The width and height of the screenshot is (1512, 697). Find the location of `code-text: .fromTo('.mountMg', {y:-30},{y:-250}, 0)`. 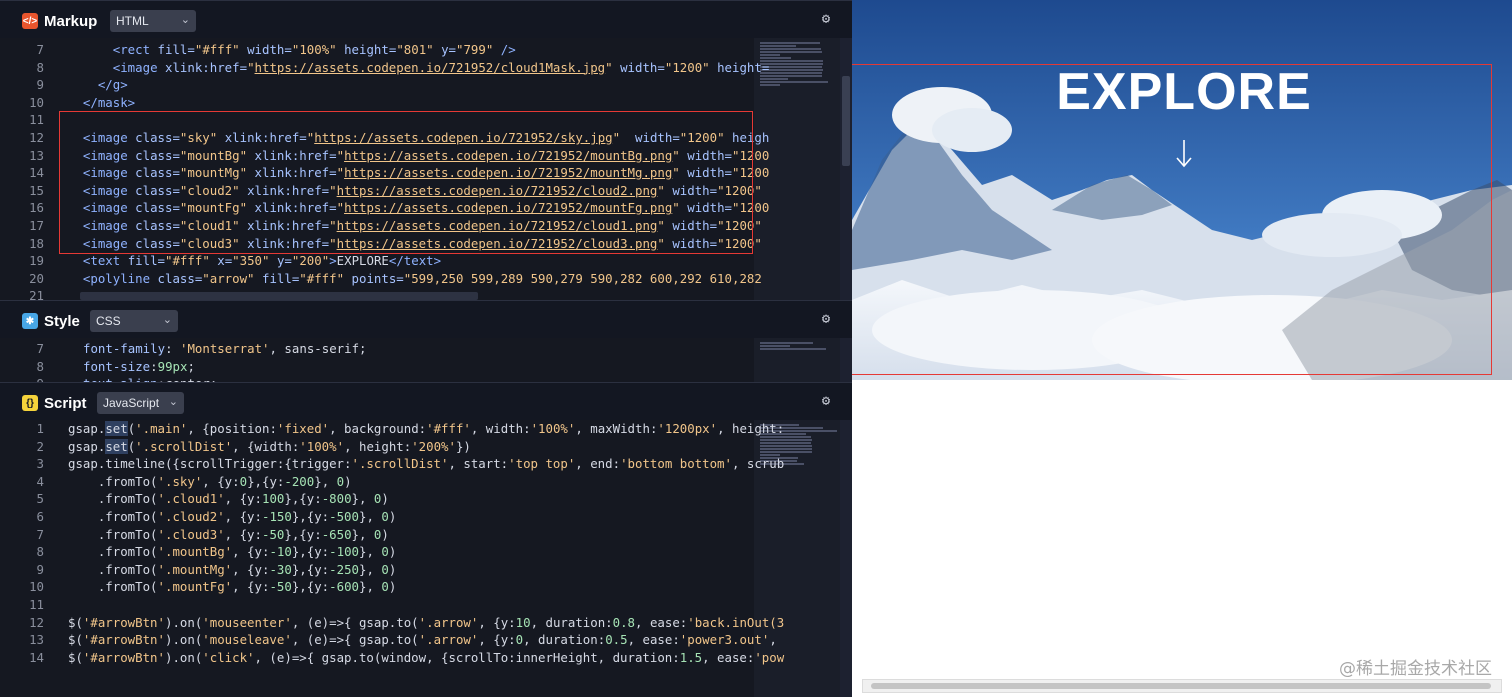

code-text: .fromTo('.mountMg', {y:-30},{y:-250}, 0) is located at coordinates (232, 569).